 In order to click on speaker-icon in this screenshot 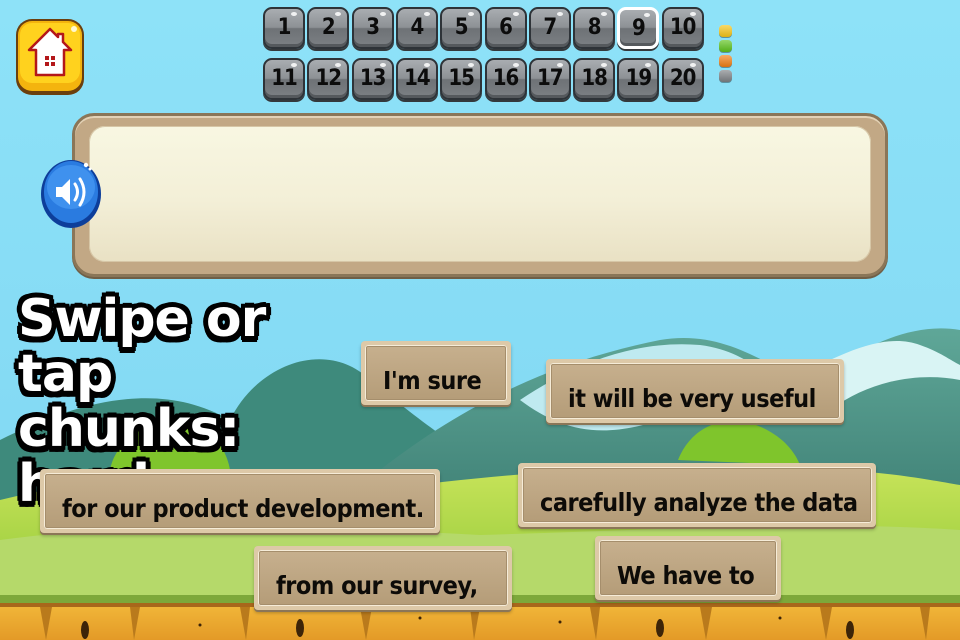, I will do `click(71, 194)`.